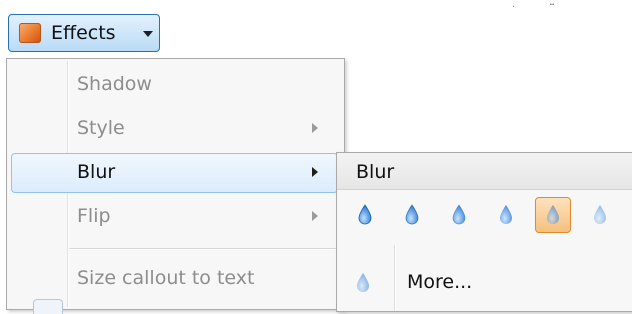 The height and width of the screenshot is (314, 632). I want to click on menu-item-shadow: Shadow, so click(174, 85).